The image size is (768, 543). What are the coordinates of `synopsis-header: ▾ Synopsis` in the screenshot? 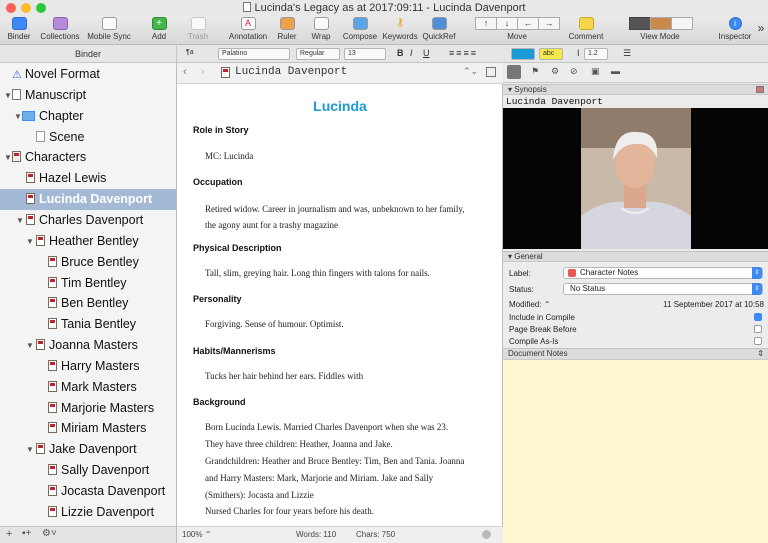 It's located at (635, 89).